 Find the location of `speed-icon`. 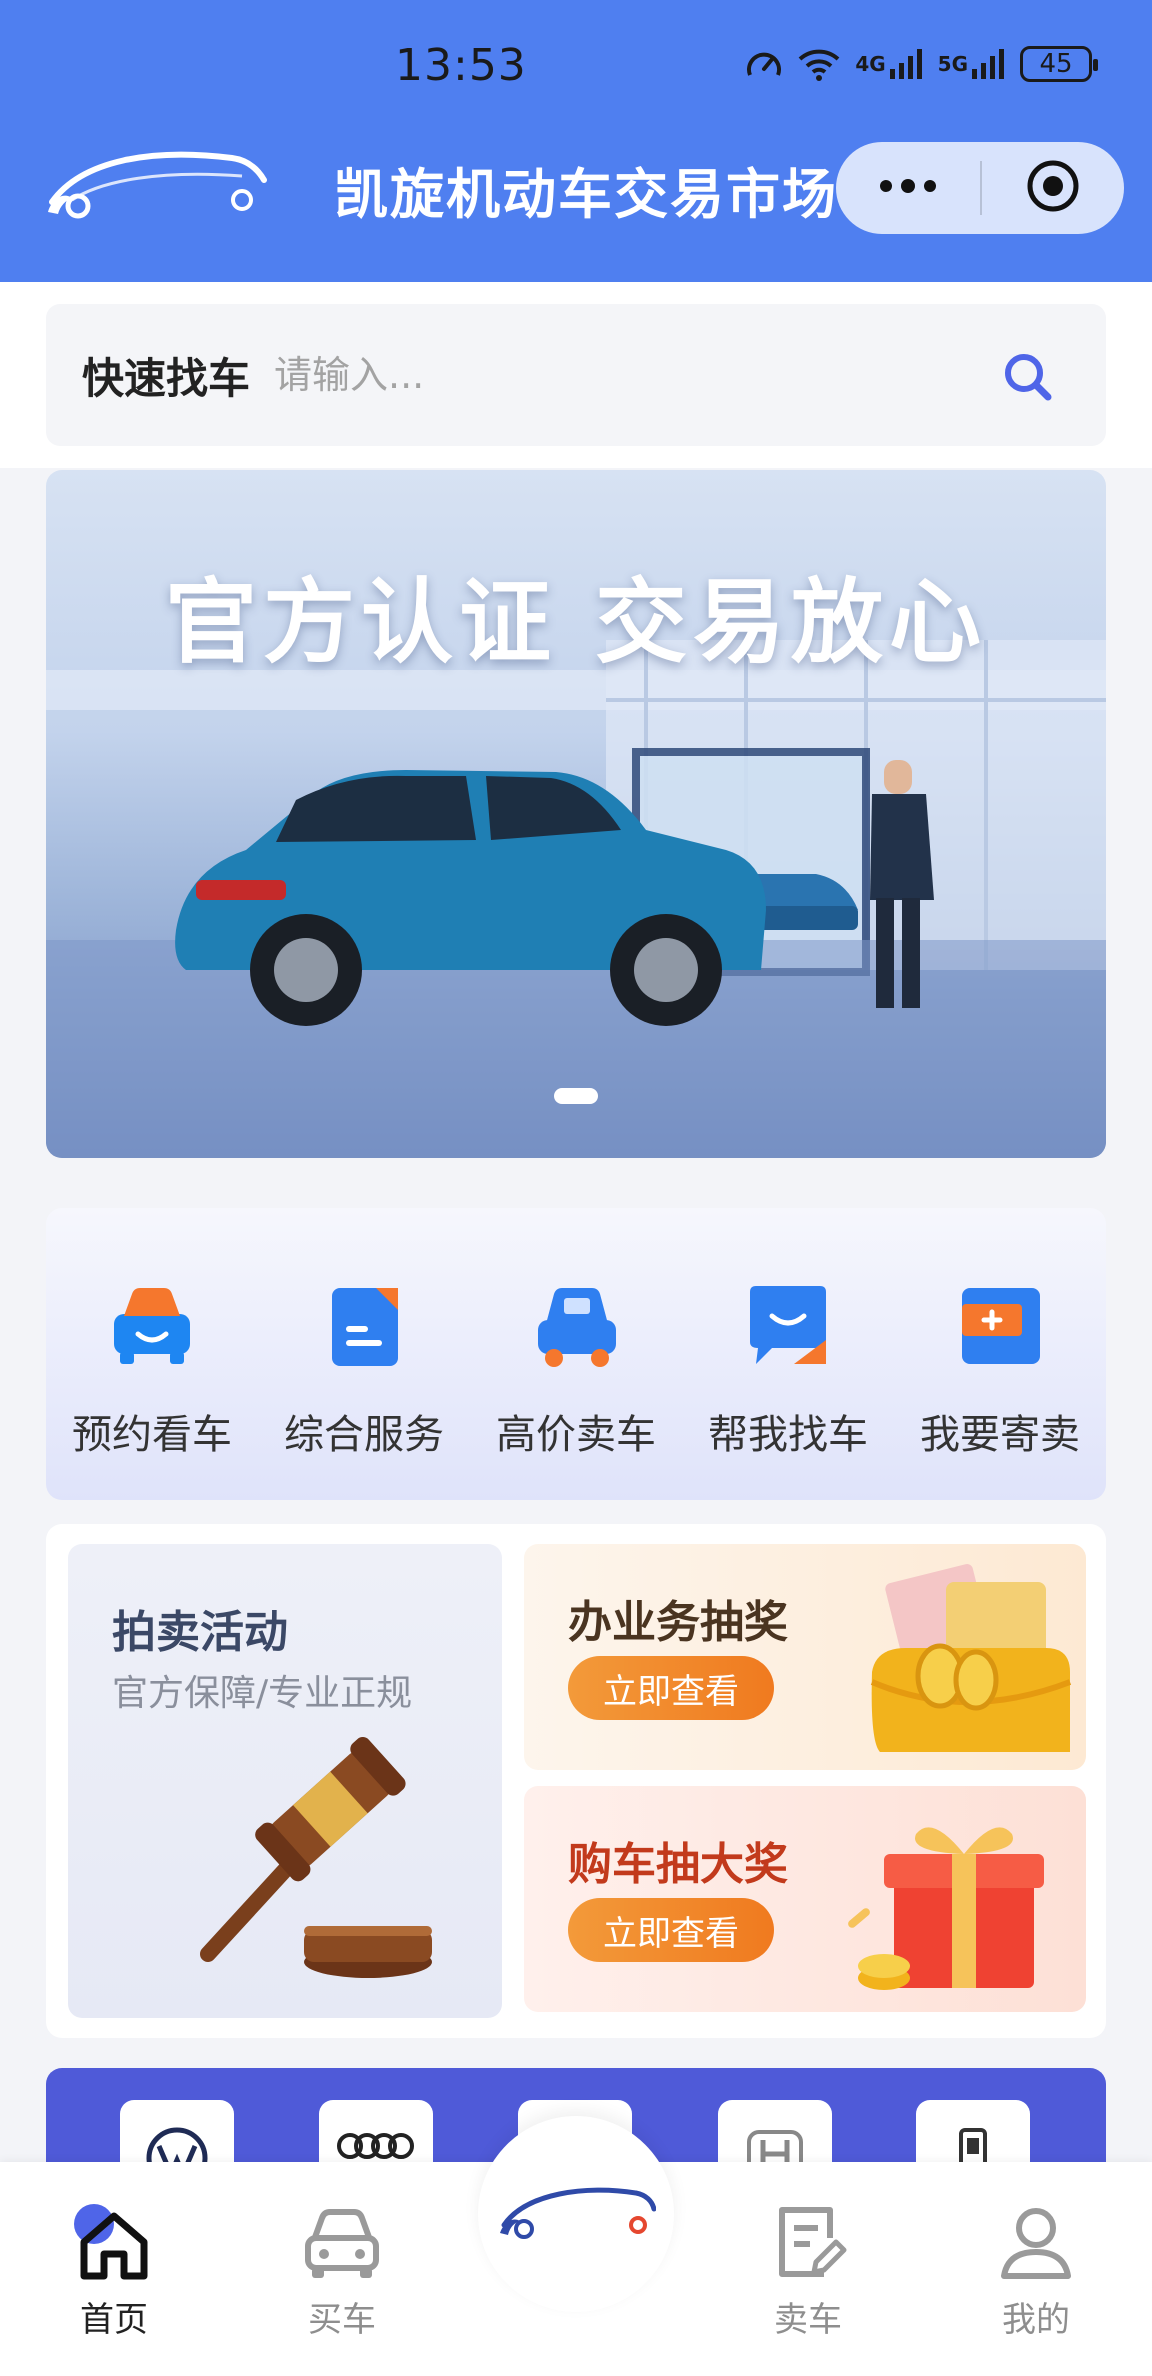

speed-icon is located at coordinates (764, 64).